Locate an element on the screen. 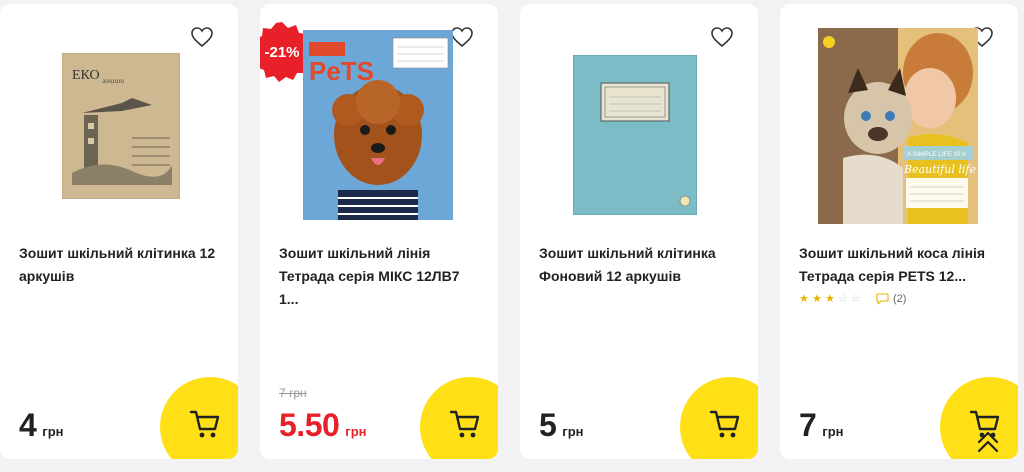 The height and width of the screenshot is (472, 1024). product-title: Зошит шкільний клітинка 12 аркушів is located at coordinates (119, 265).